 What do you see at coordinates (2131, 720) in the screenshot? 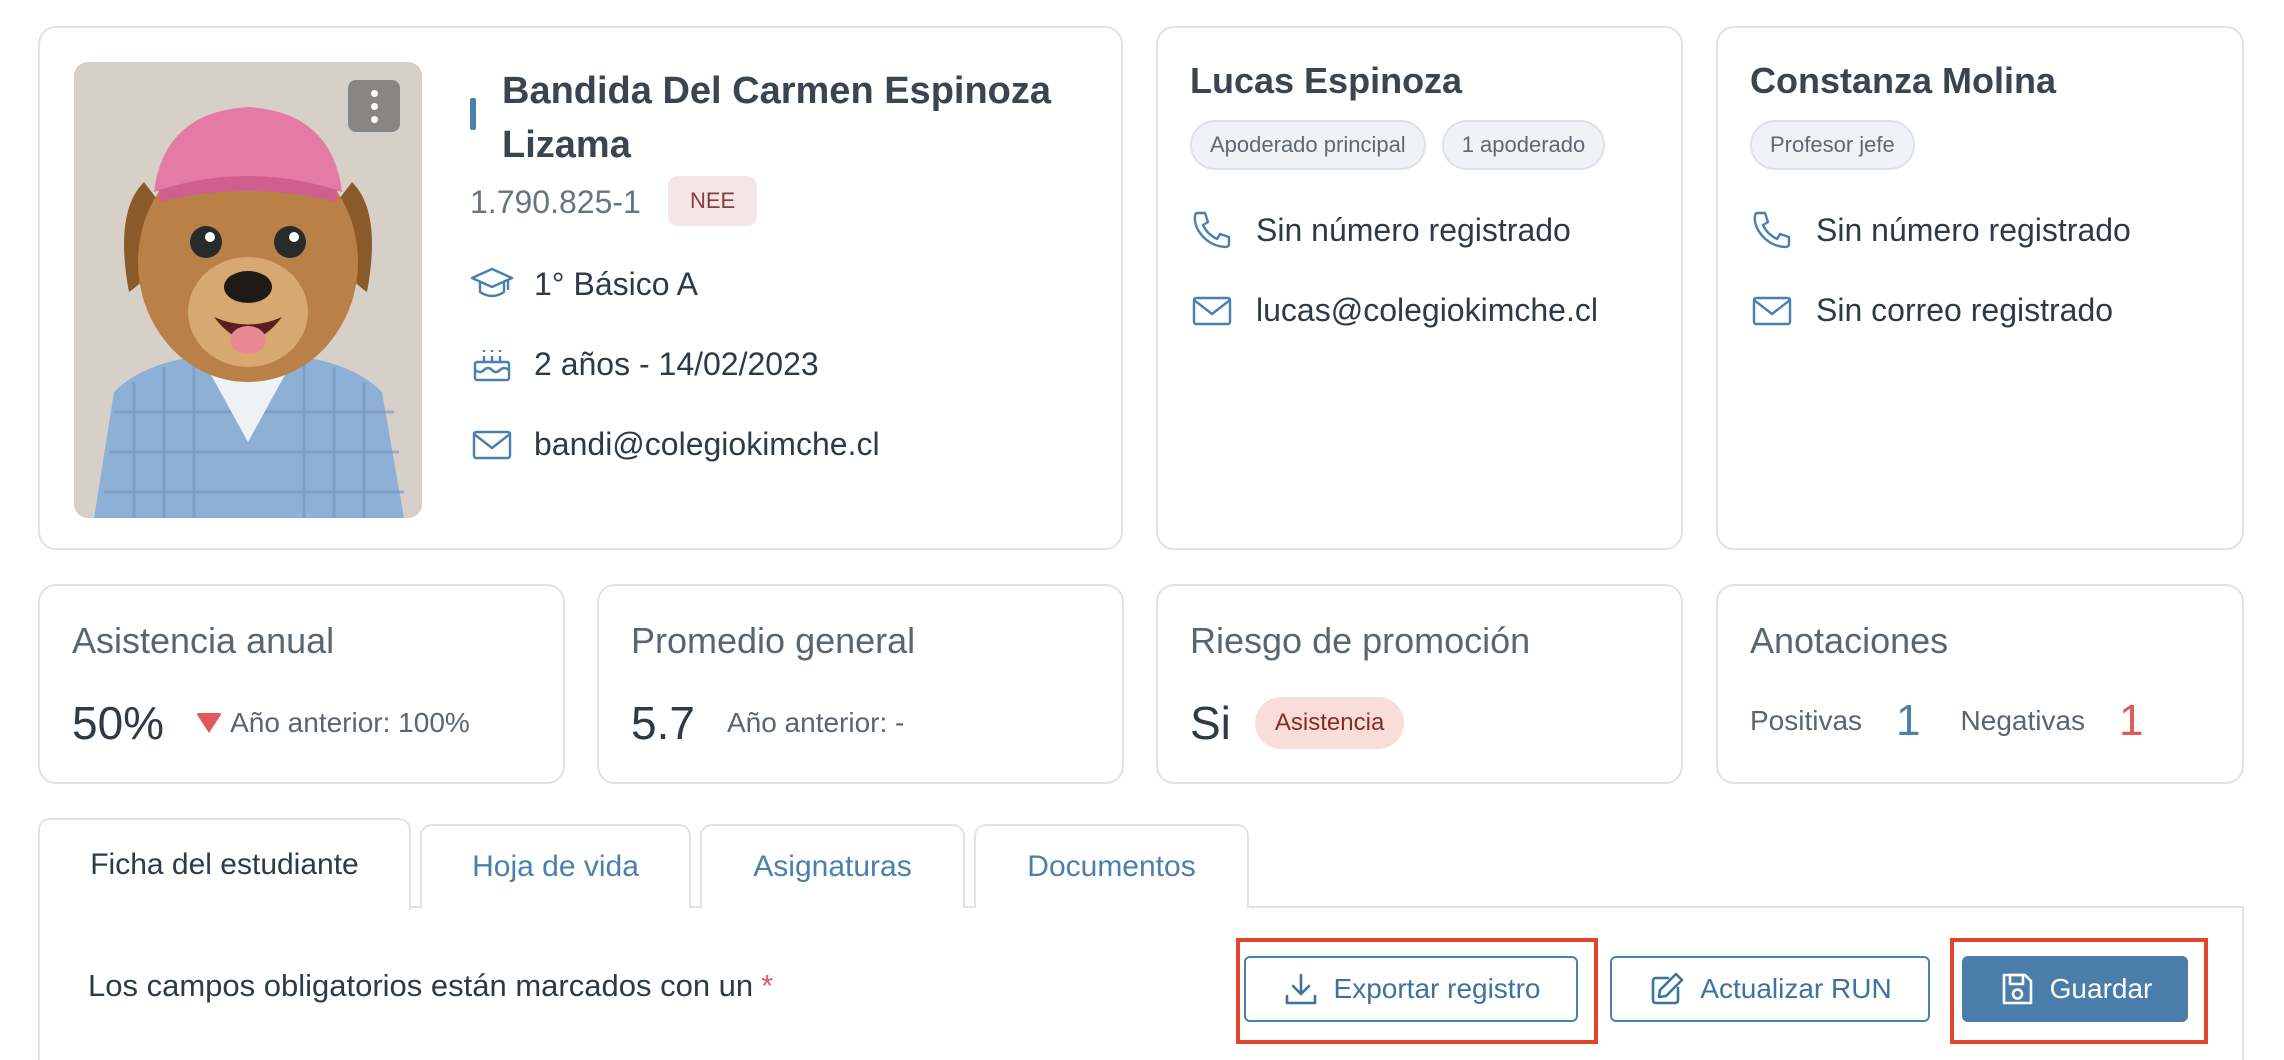
I see `negative-count: 1` at bounding box center [2131, 720].